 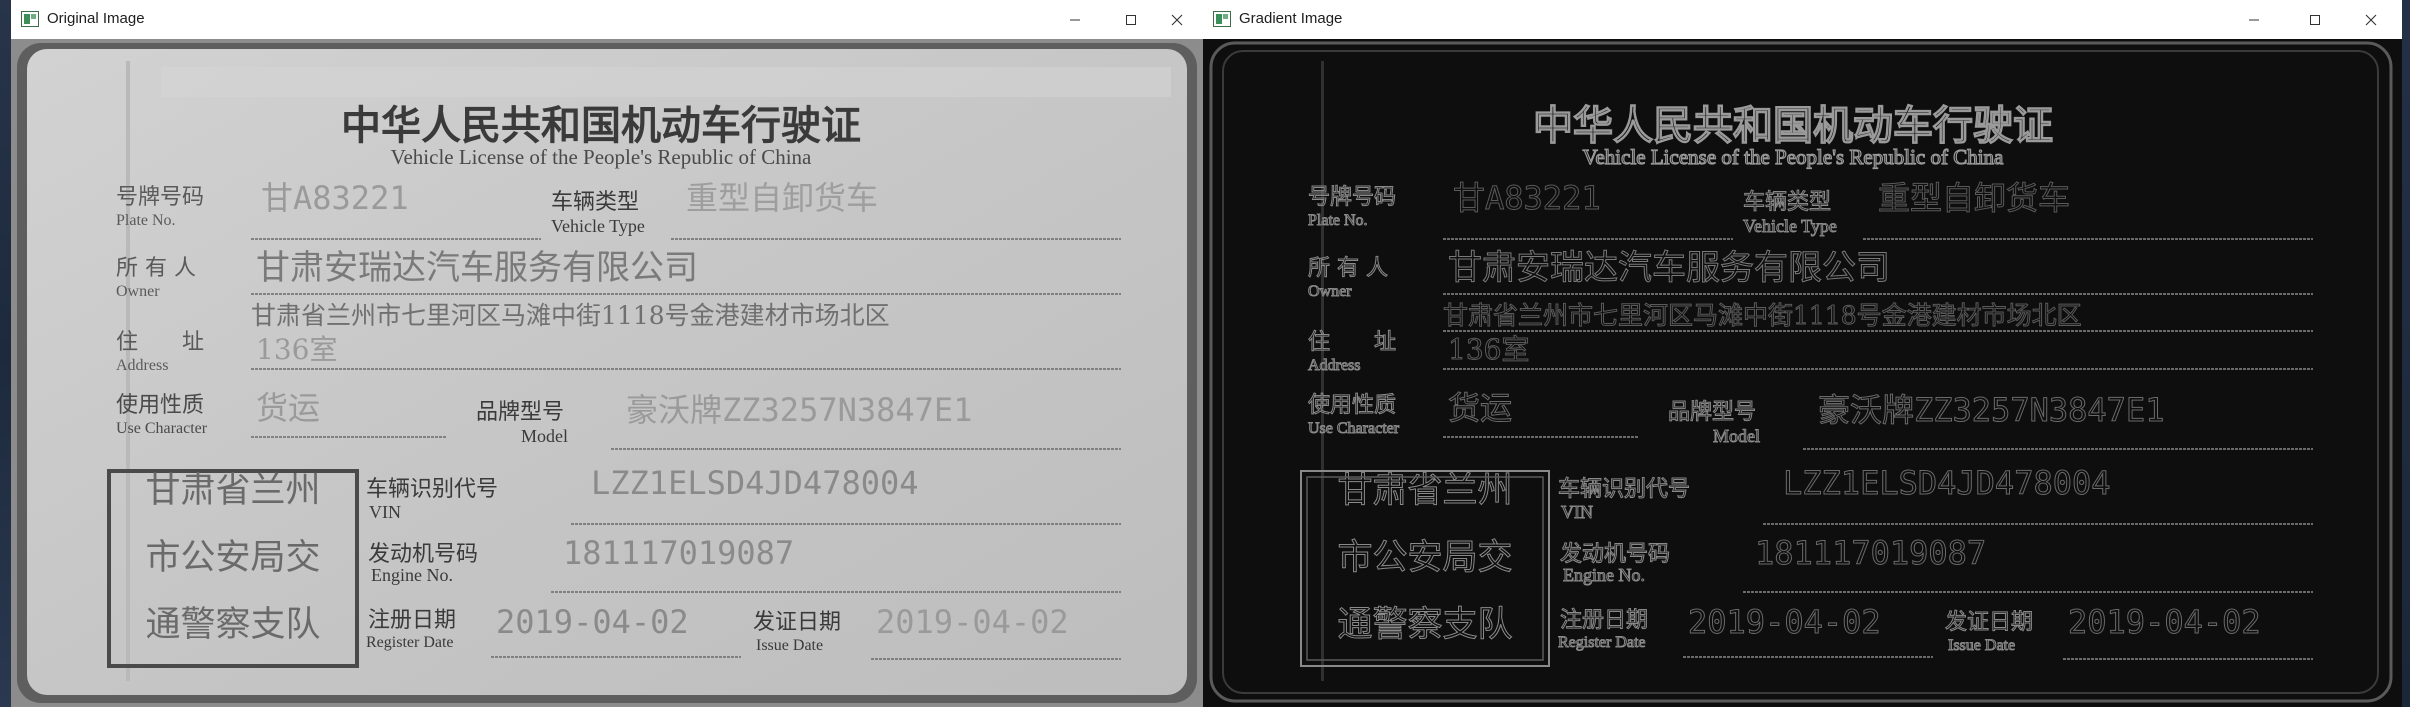 I want to click on maximize-button, so click(x=2315, y=19).